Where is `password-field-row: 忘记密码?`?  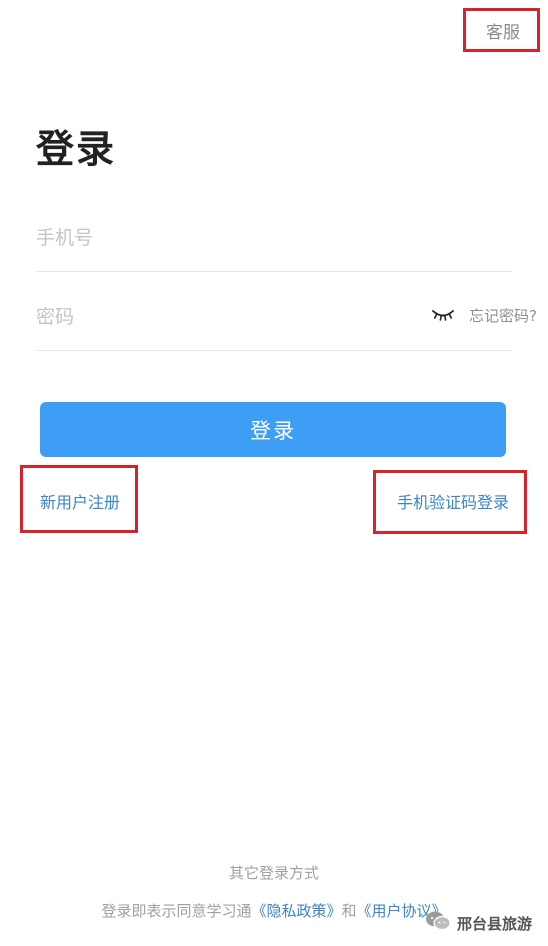
password-field-row: 忘记密码? is located at coordinates (286, 317).